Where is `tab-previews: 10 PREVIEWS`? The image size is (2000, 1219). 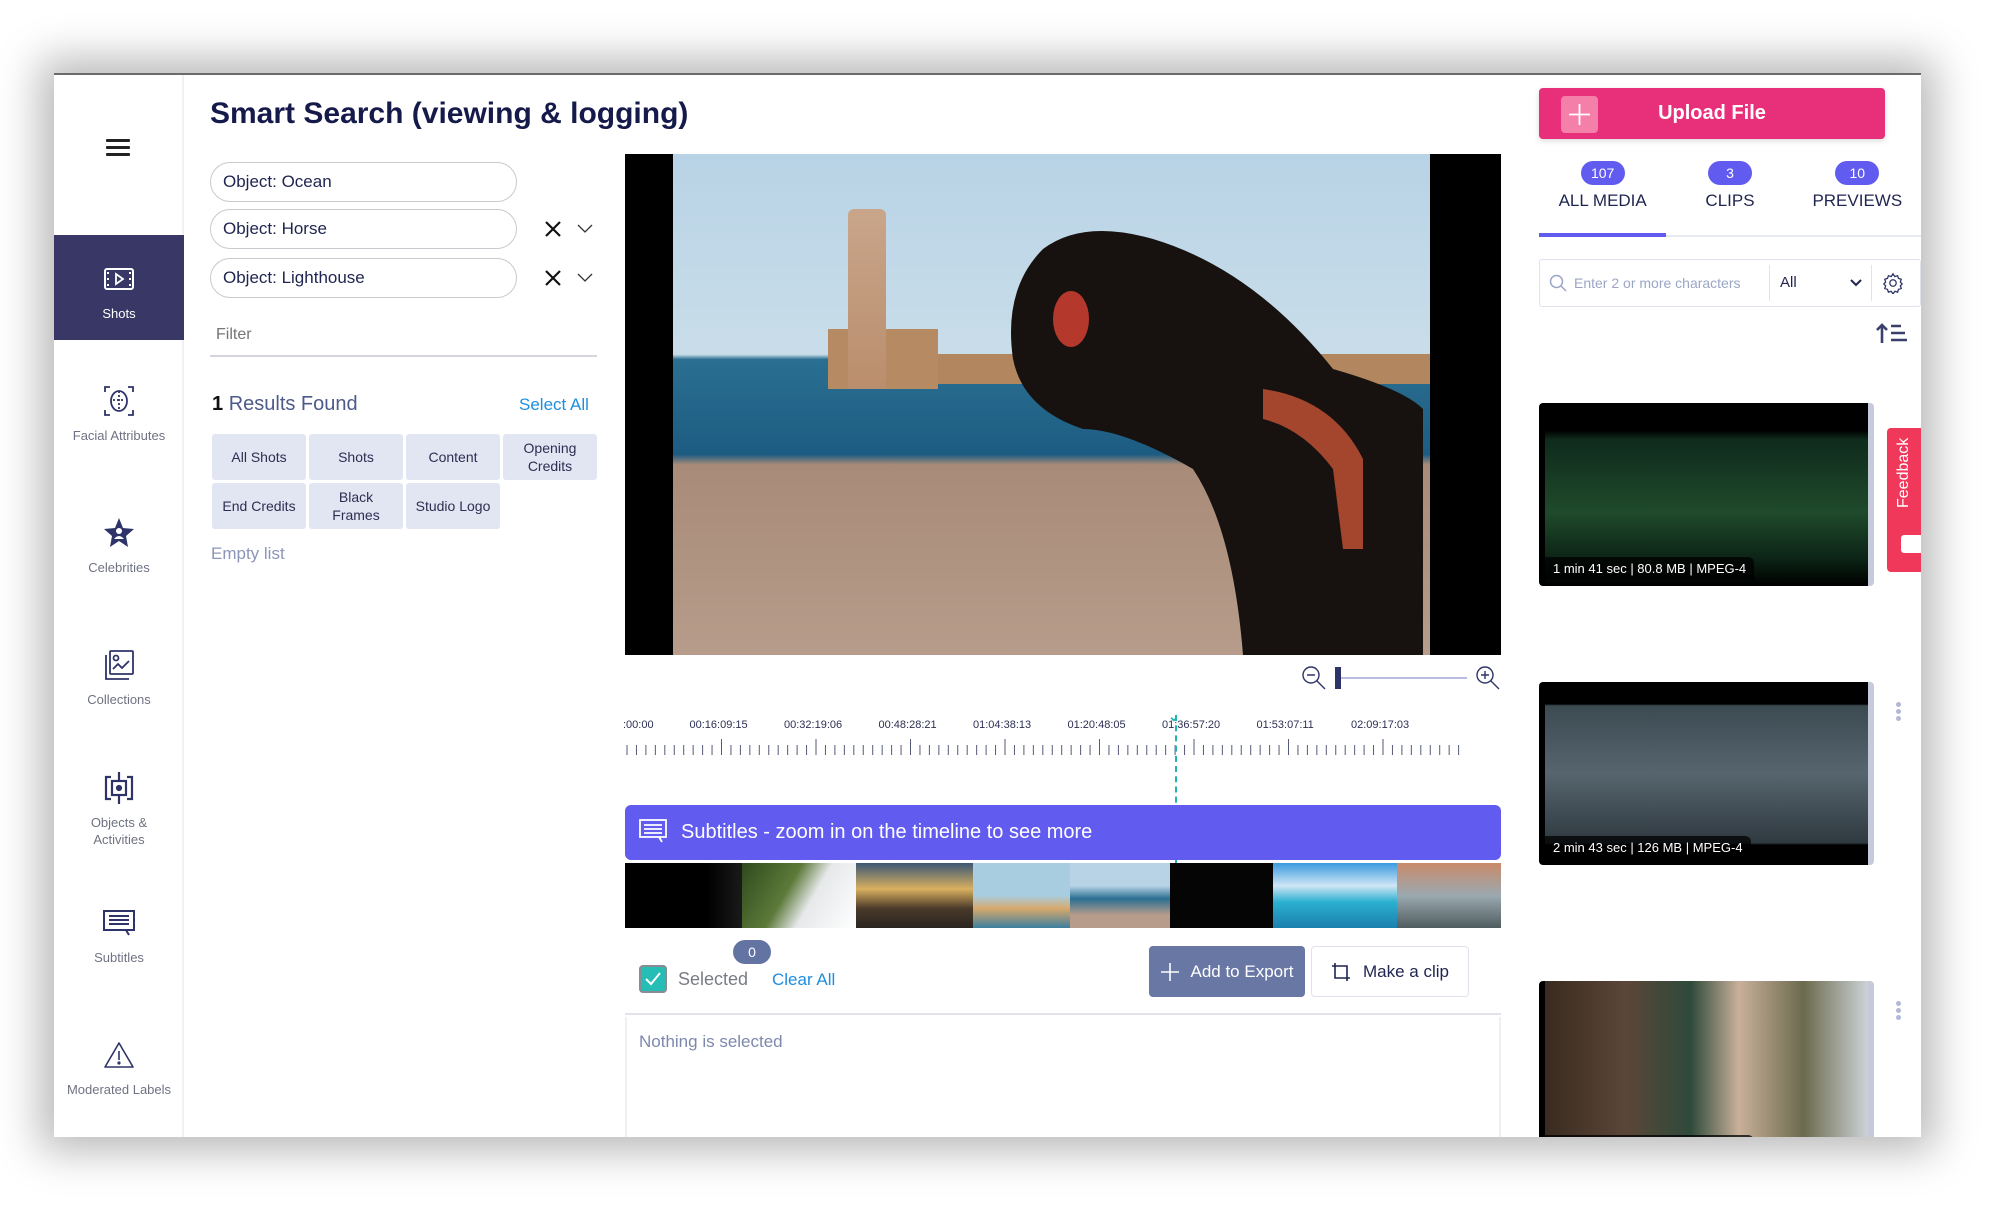 tab-previews: 10 PREVIEWS is located at coordinates (1857, 195).